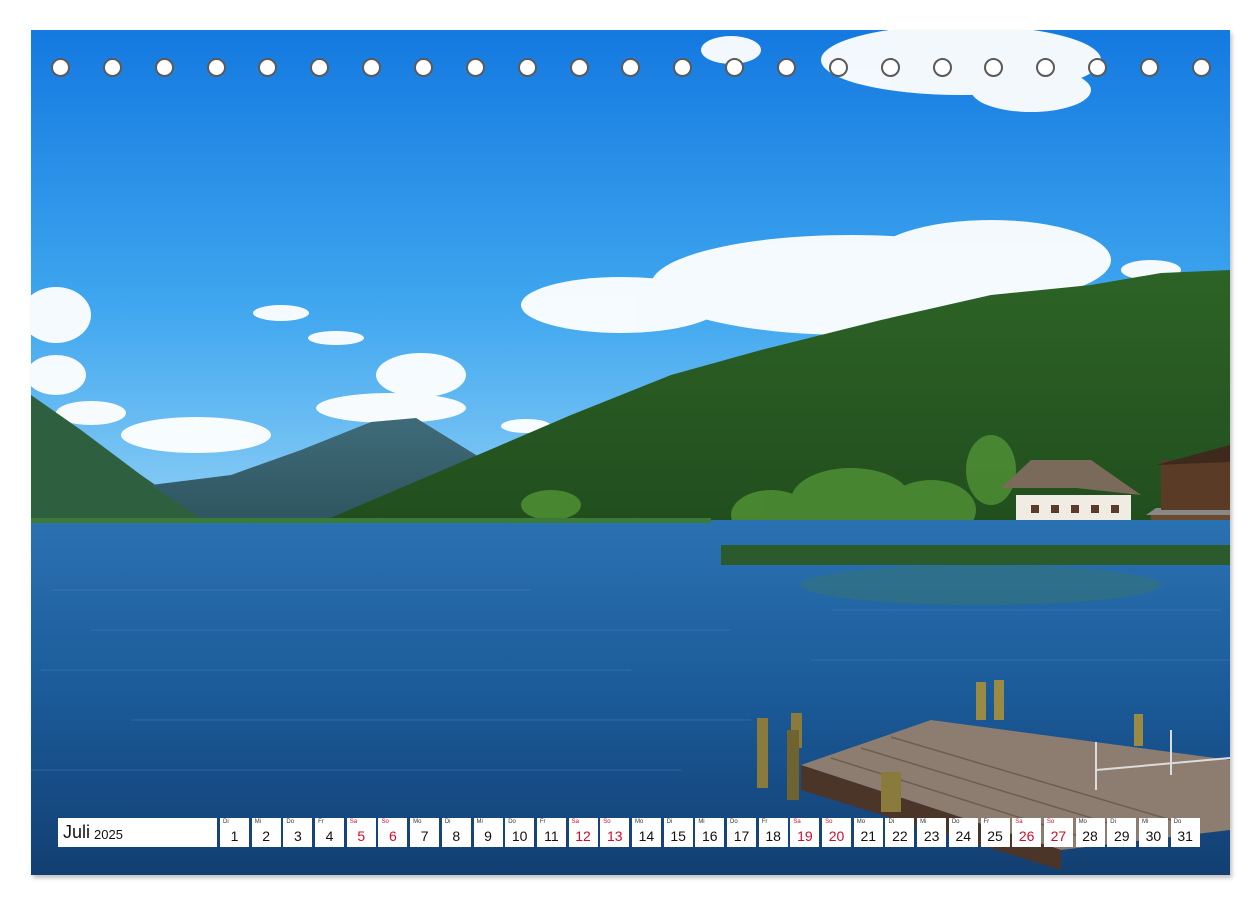  Describe the element at coordinates (424, 836) in the screenshot. I see `day-number: 7` at that location.